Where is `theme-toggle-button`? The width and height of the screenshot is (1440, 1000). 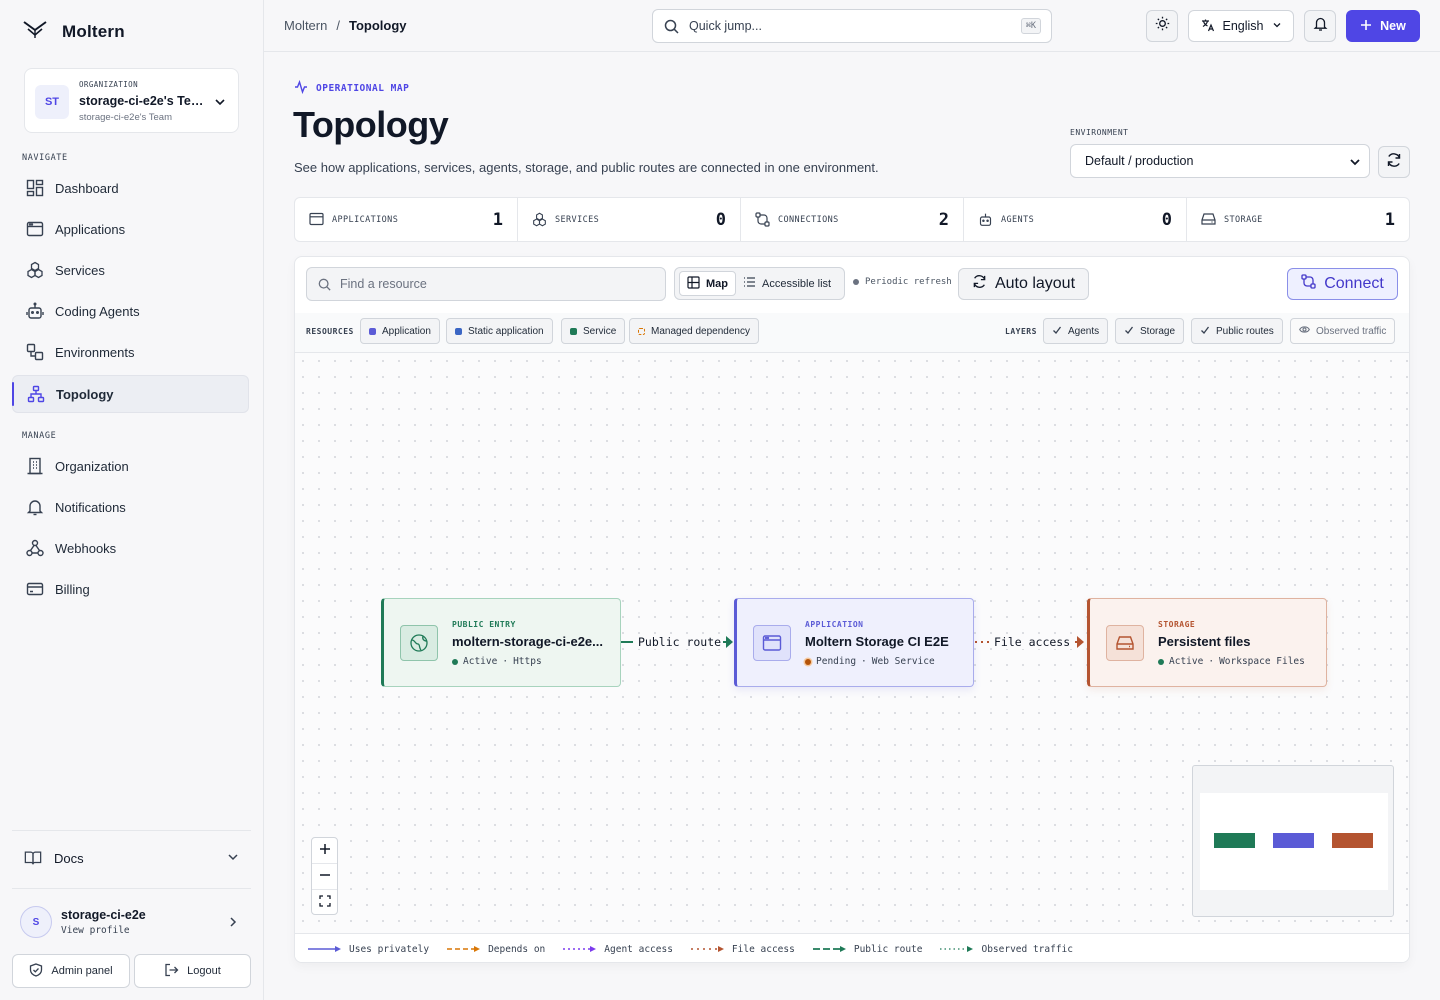 theme-toggle-button is located at coordinates (1162, 26).